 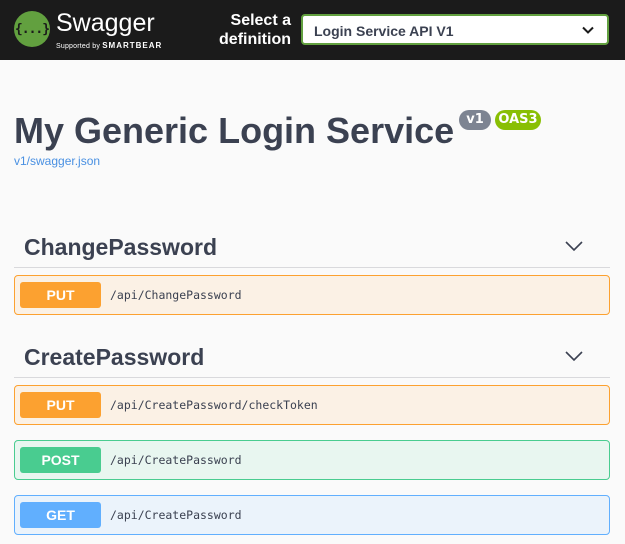 I want to click on logo-glyph: {...}, so click(x=32, y=29).